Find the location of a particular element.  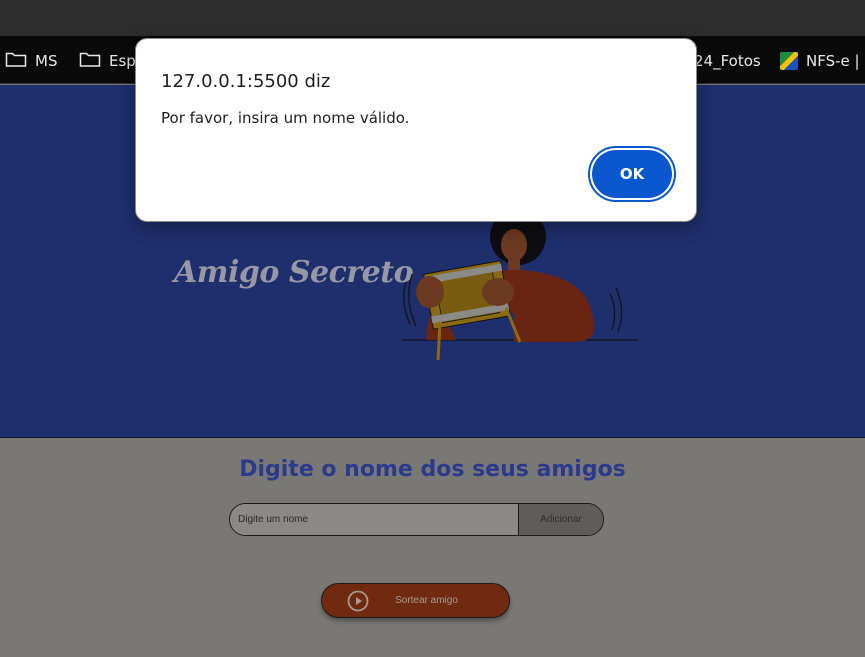

ok-button-label: OK is located at coordinates (632, 174).